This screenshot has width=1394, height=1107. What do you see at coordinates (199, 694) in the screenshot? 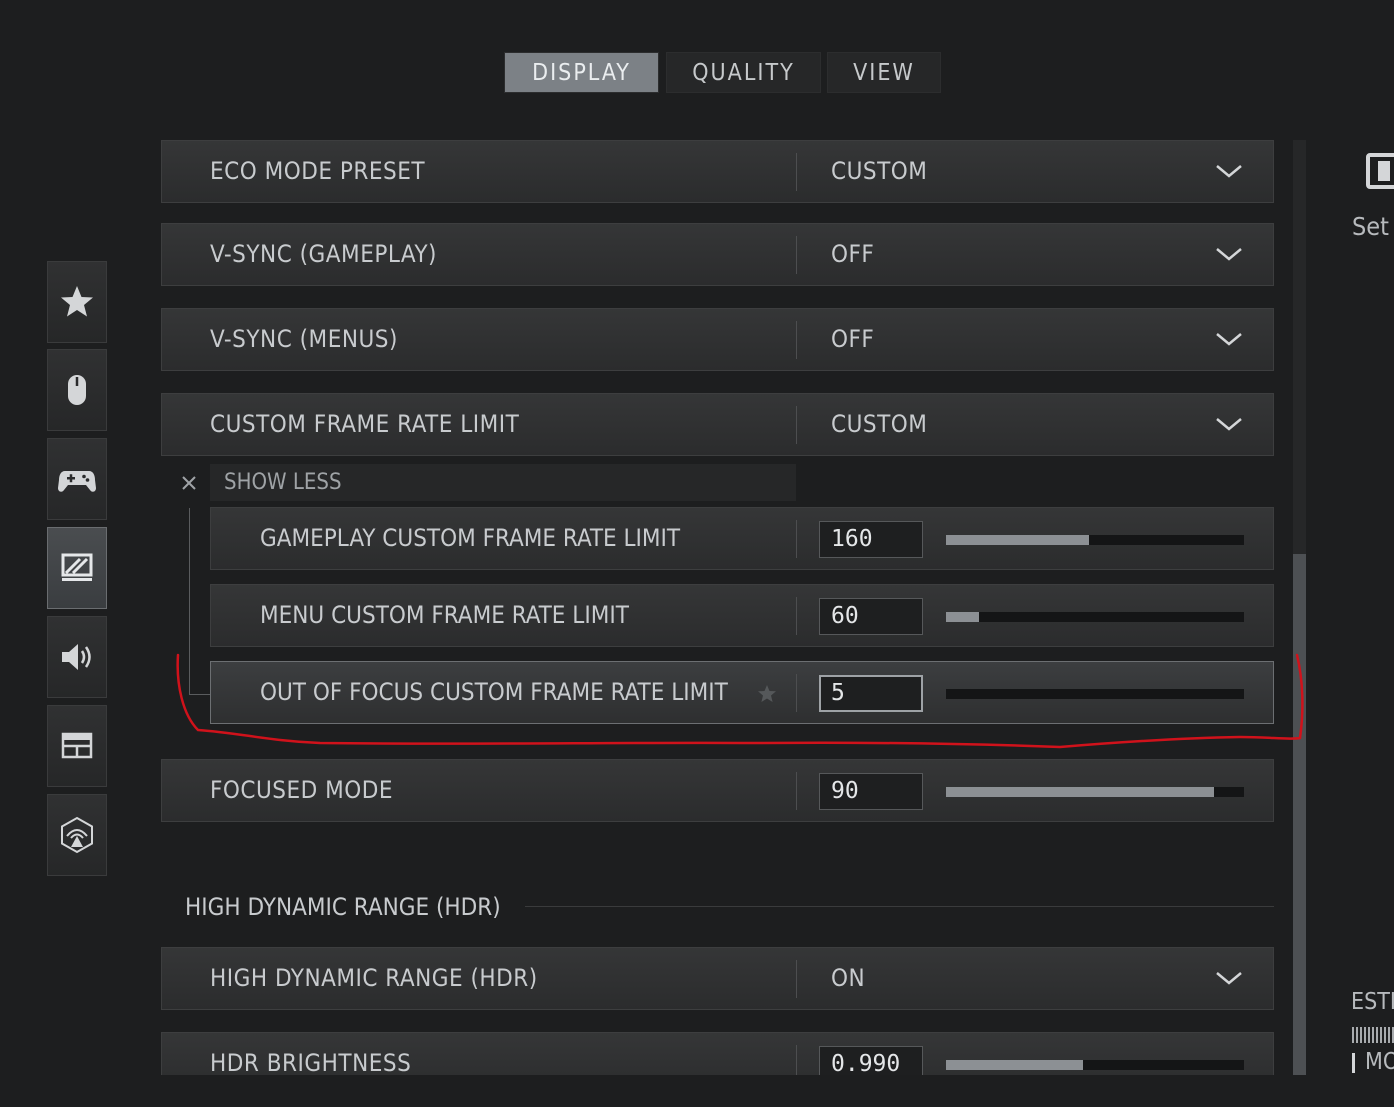
I see `tree-connector-branch` at bounding box center [199, 694].